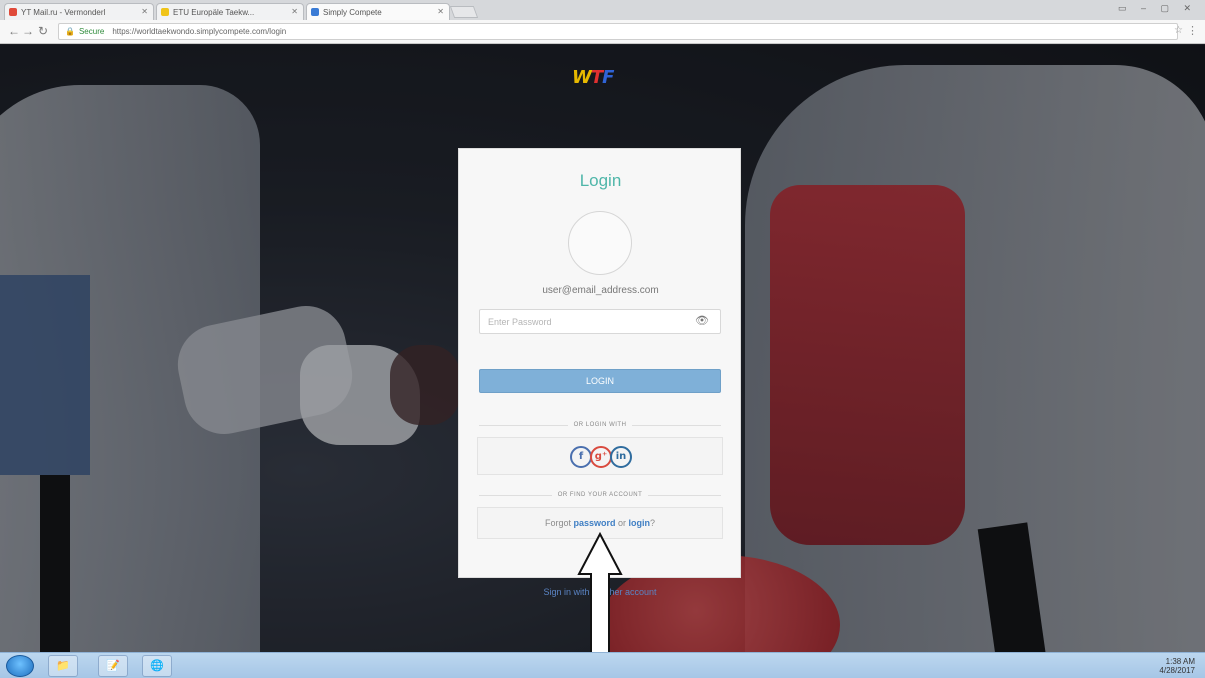 The image size is (1205, 678). What do you see at coordinates (13, 12) in the screenshot?
I see `mail-favicon-icon` at bounding box center [13, 12].